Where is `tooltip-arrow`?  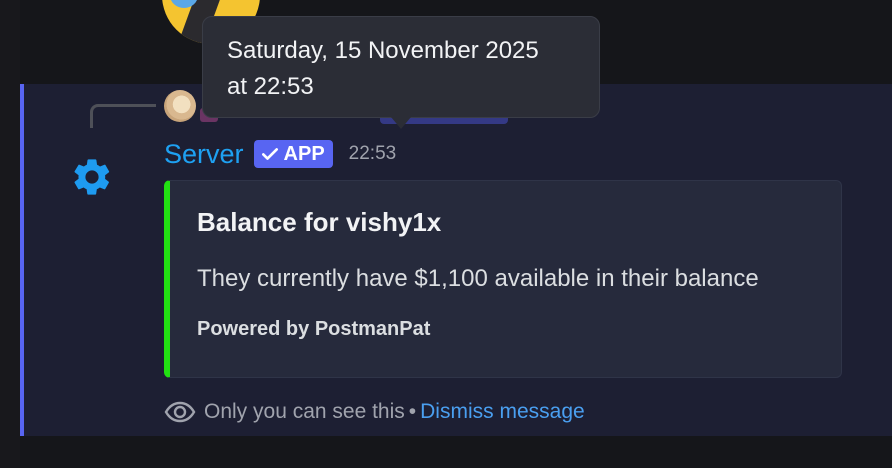
tooltip-arrow is located at coordinates (401, 123).